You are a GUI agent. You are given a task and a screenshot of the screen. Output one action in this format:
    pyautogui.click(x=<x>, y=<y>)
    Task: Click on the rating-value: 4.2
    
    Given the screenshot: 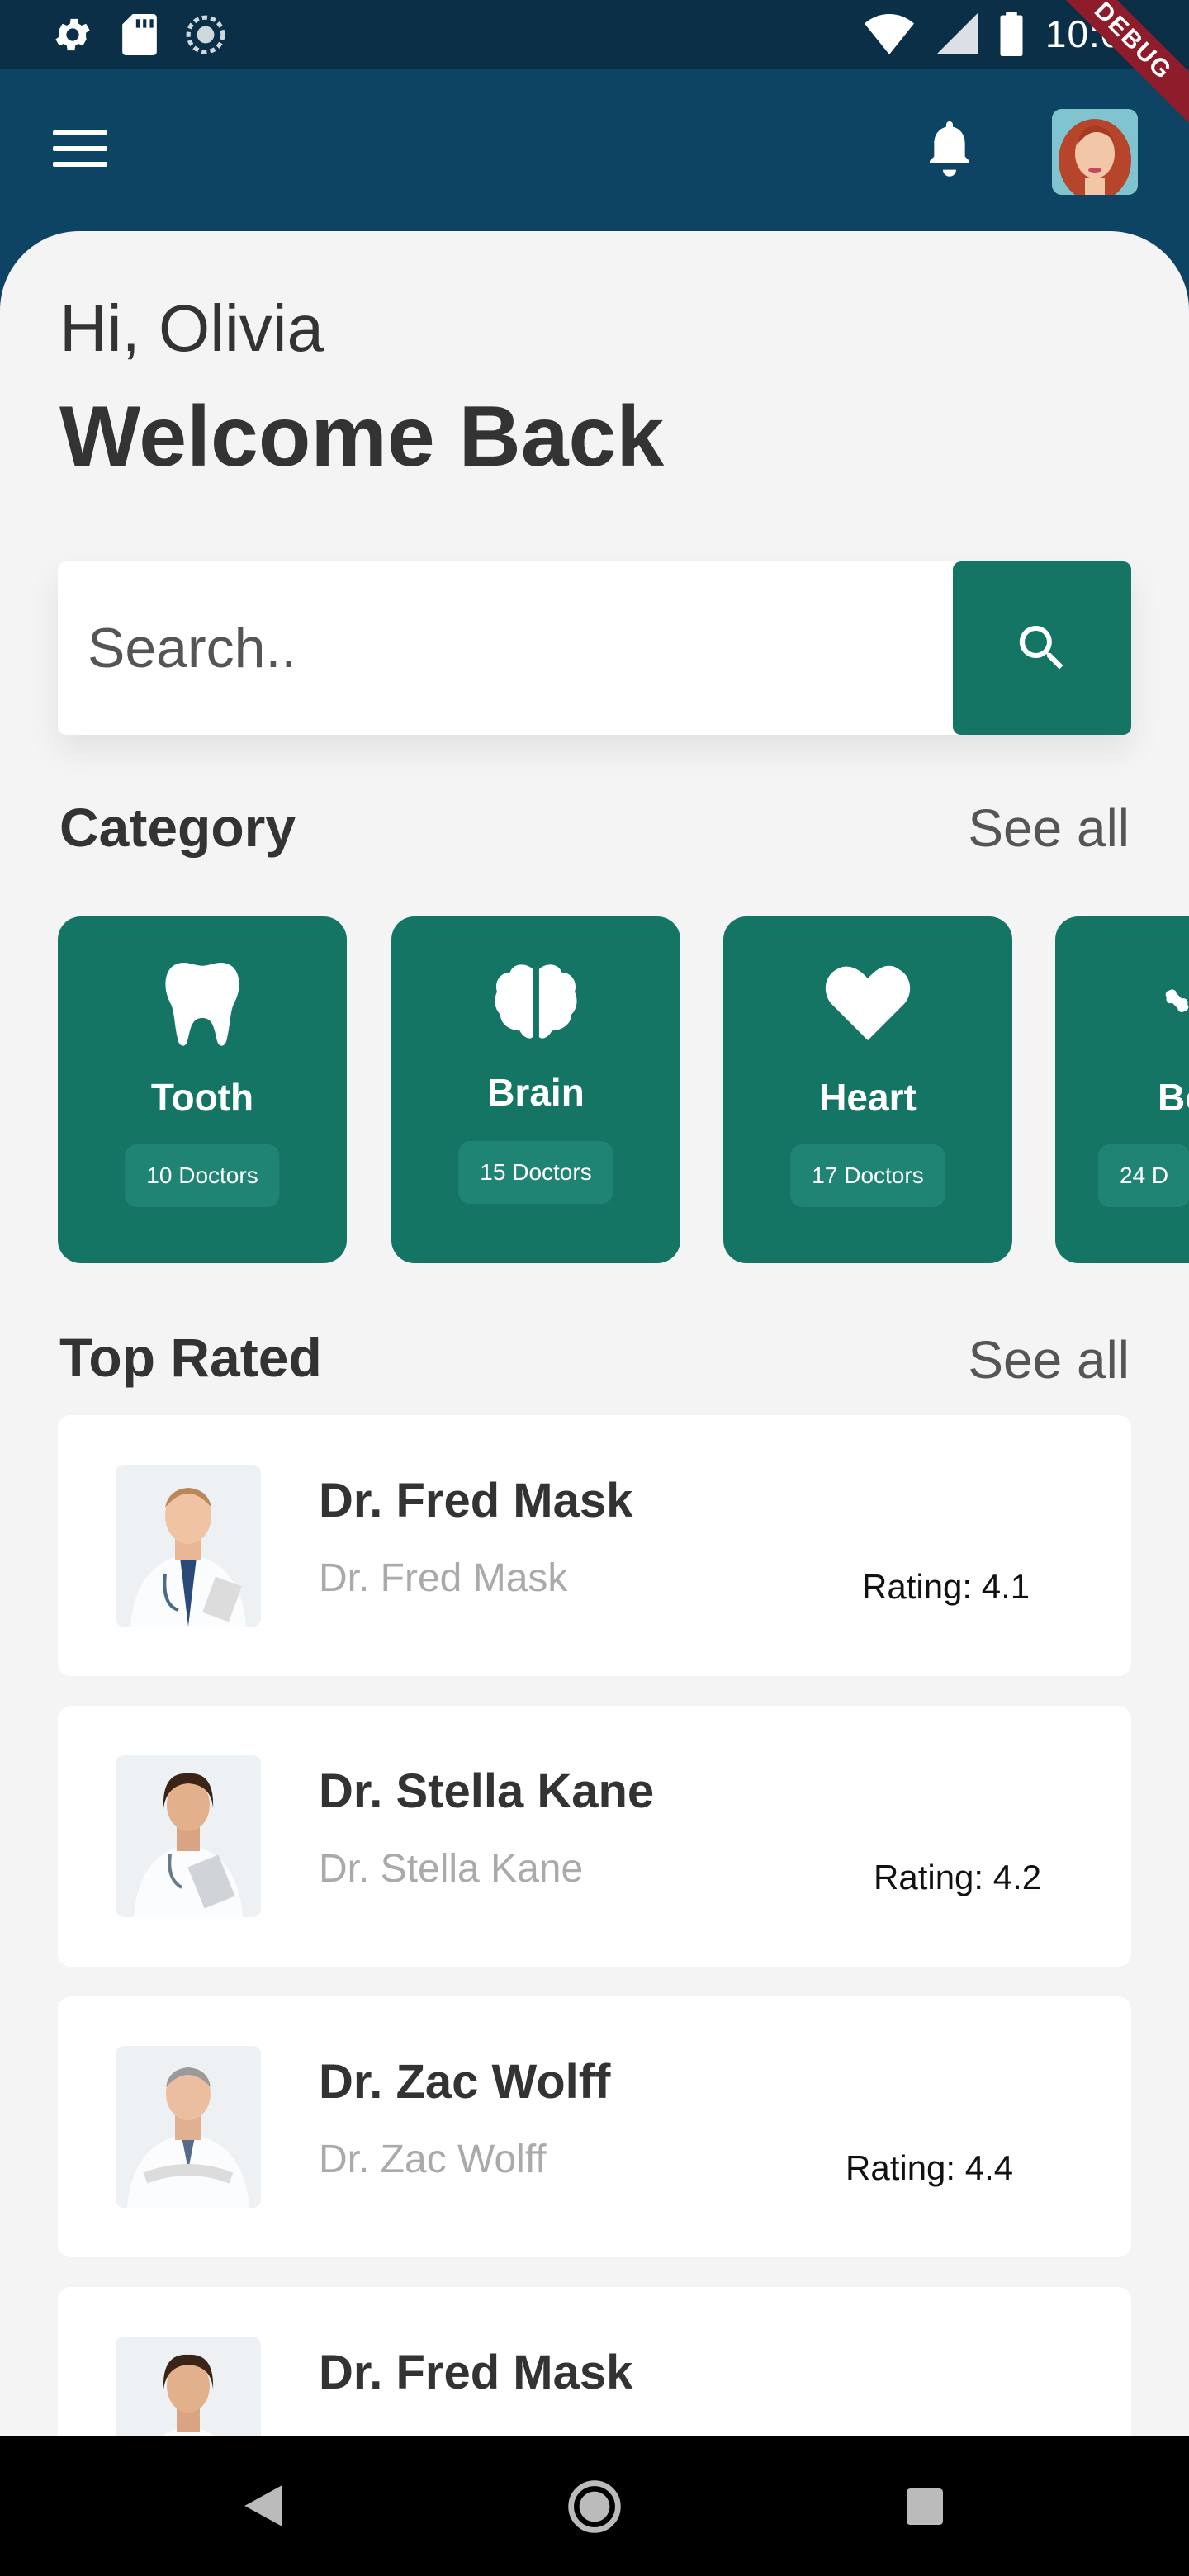 What is the action you would take?
    pyautogui.click(x=1017, y=1877)
    